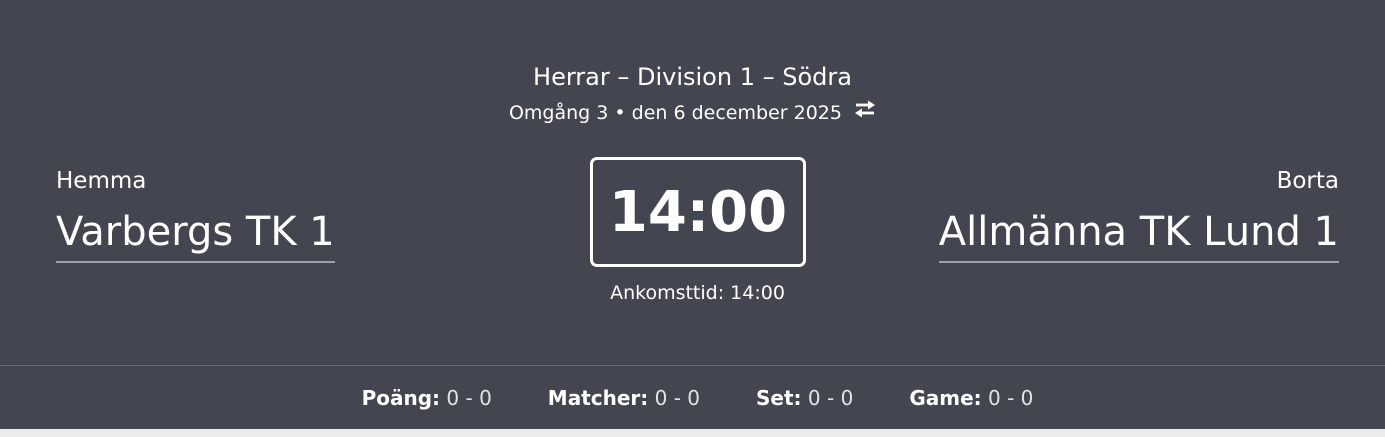 This screenshot has width=1385, height=437. I want to click on round-date-text: Omgång 3 • den 6 december 2025, so click(675, 113).